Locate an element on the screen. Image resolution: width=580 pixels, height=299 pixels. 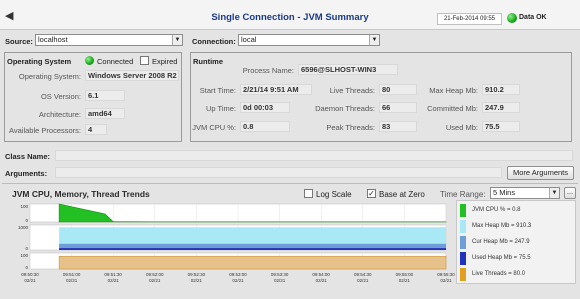
x-tick-label: 09:54:00 is located at coordinates (321, 274).